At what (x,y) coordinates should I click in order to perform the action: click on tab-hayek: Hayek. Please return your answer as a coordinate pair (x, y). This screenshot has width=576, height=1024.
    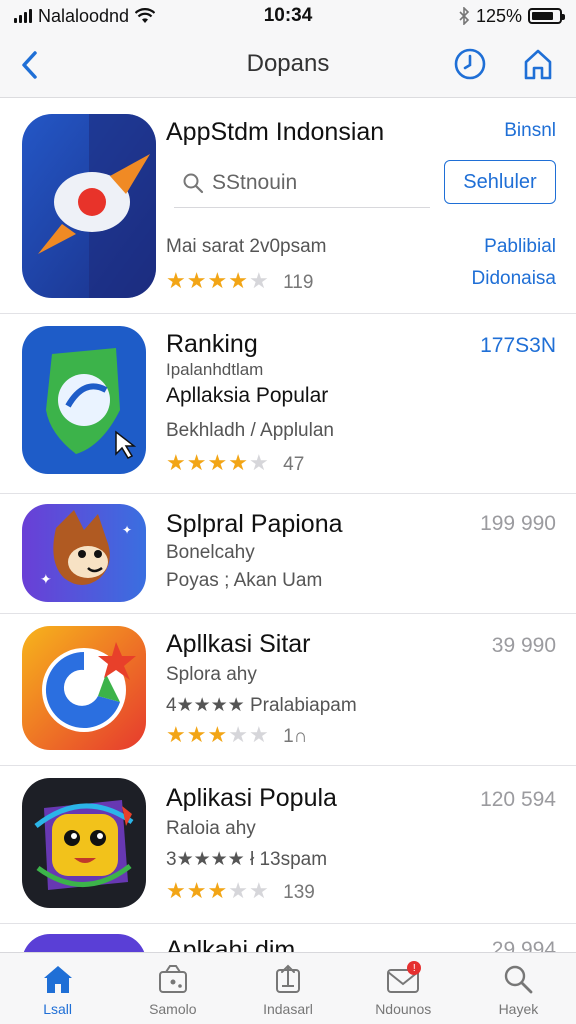
    Looking at the image, I should click on (518, 988).